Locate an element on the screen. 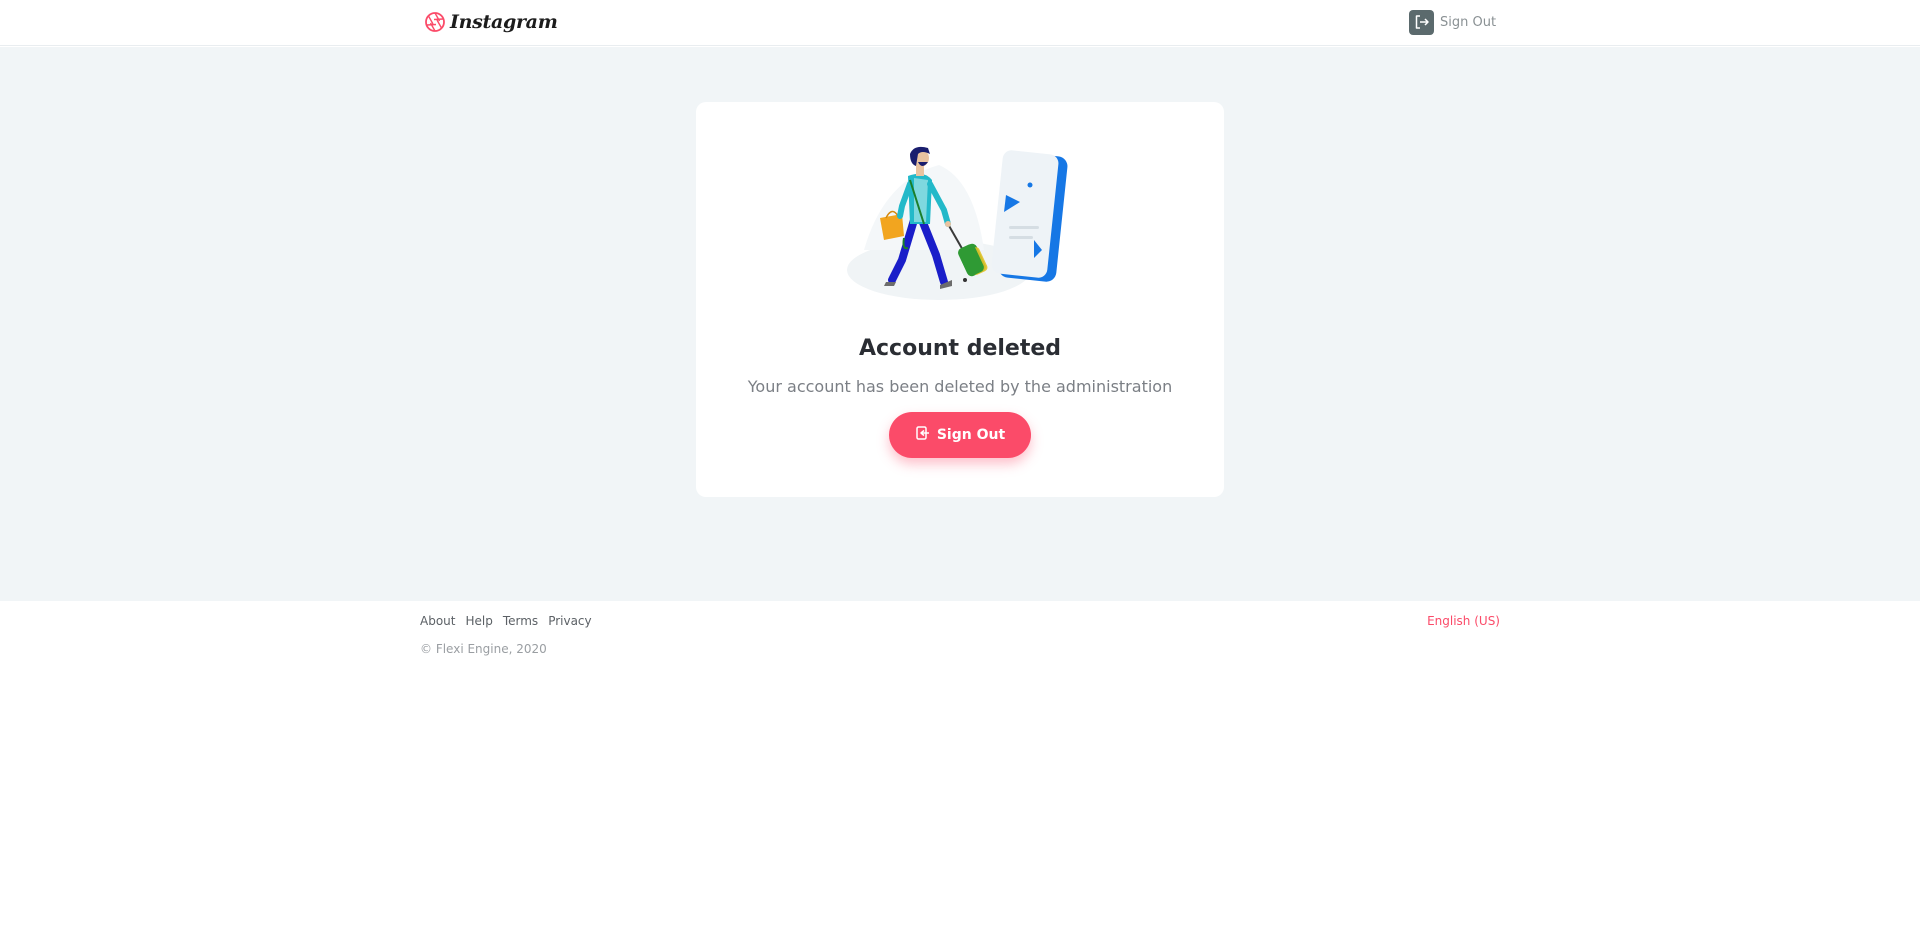 This screenshot has width=1920, height=937. footer-links: About Help Terms Privacy is located at coordinates (506, 621).